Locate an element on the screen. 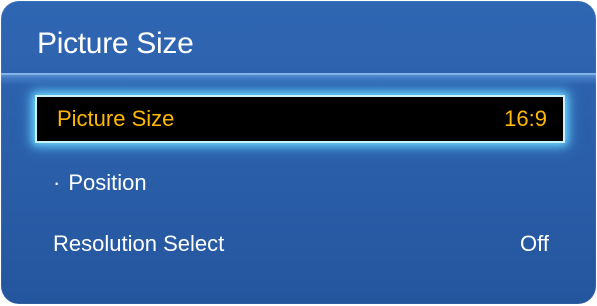  menu-item-value: 16:9 is located at coordinates (525, 118).